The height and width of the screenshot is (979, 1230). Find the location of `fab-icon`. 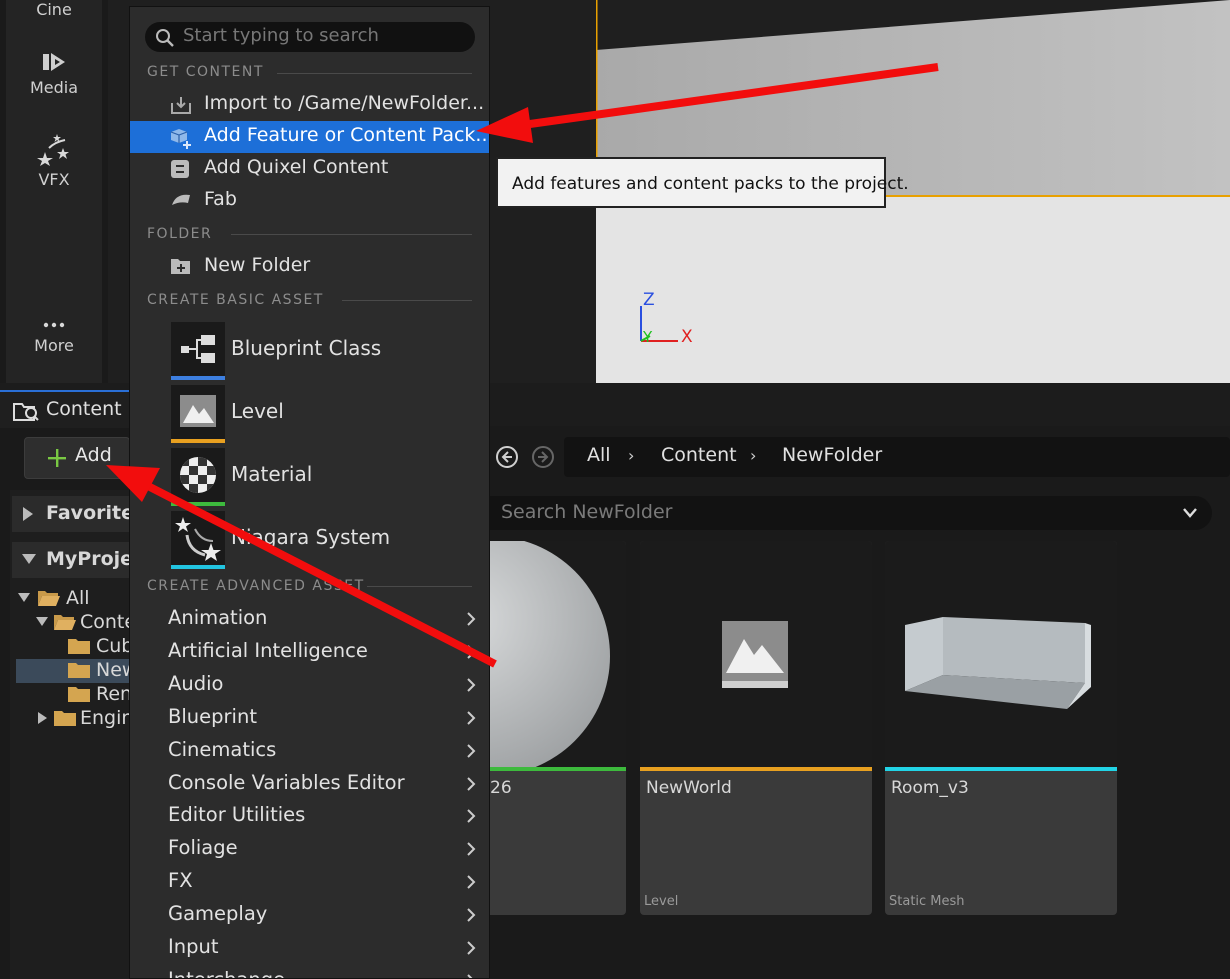

fab-icon is located at coordinates (181, 199).